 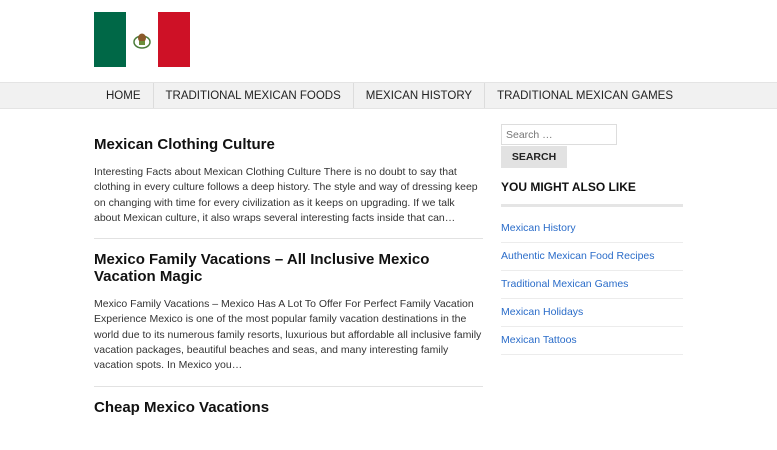 I want to click on flag-green-stripe, so click(x=110, y=39).